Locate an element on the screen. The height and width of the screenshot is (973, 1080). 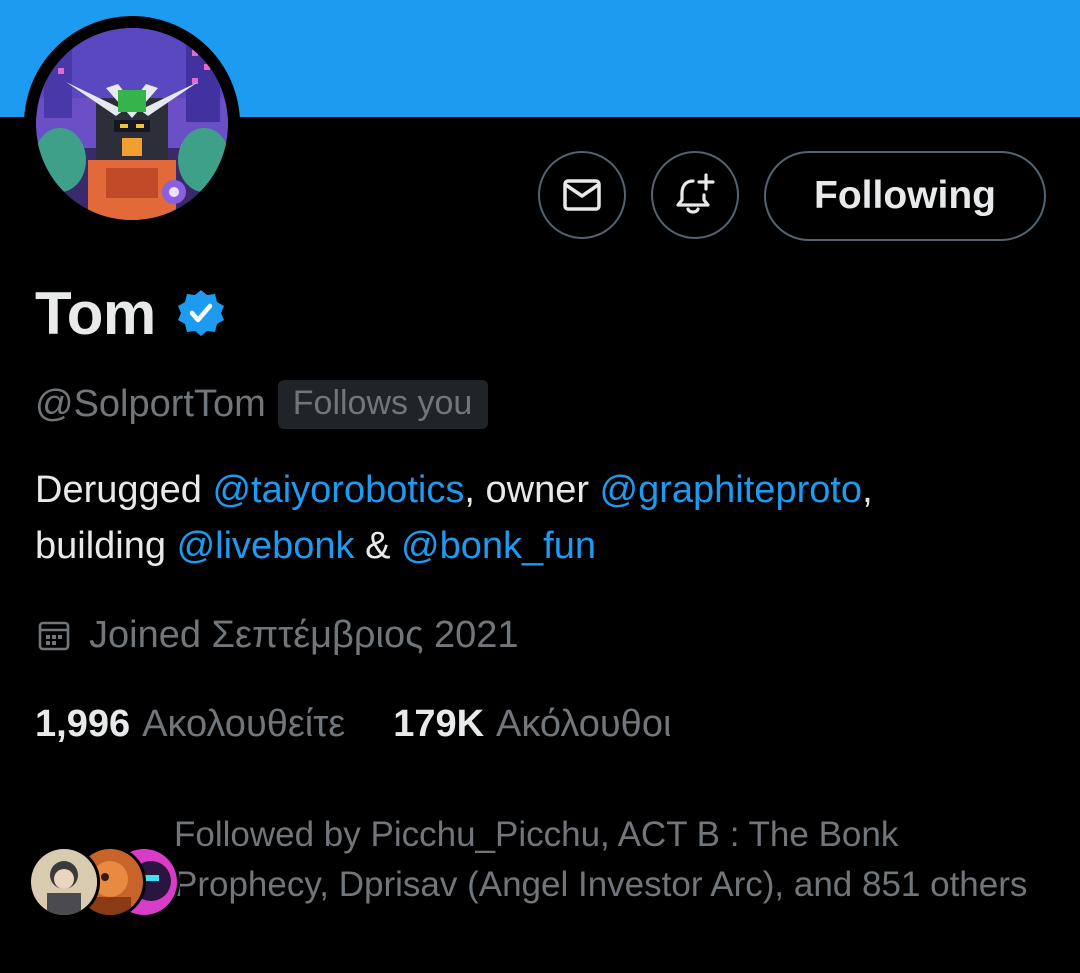
follow-stats: 1,996 Ακολουθείτε 179K Ακόλουθοι is located at coordinates (353, 724).